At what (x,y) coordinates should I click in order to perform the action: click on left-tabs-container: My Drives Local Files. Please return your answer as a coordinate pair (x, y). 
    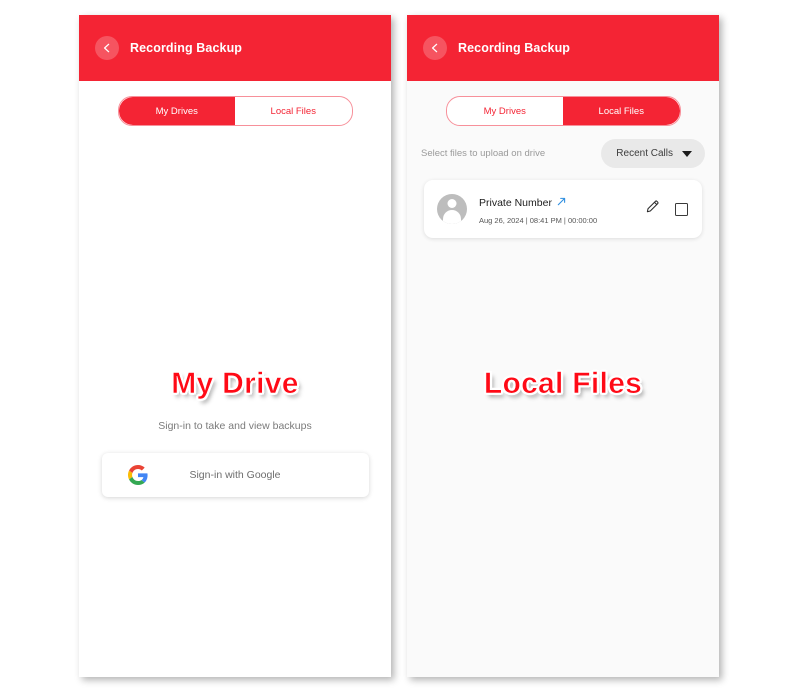
    Looking at the image, I should click on (235, 103).